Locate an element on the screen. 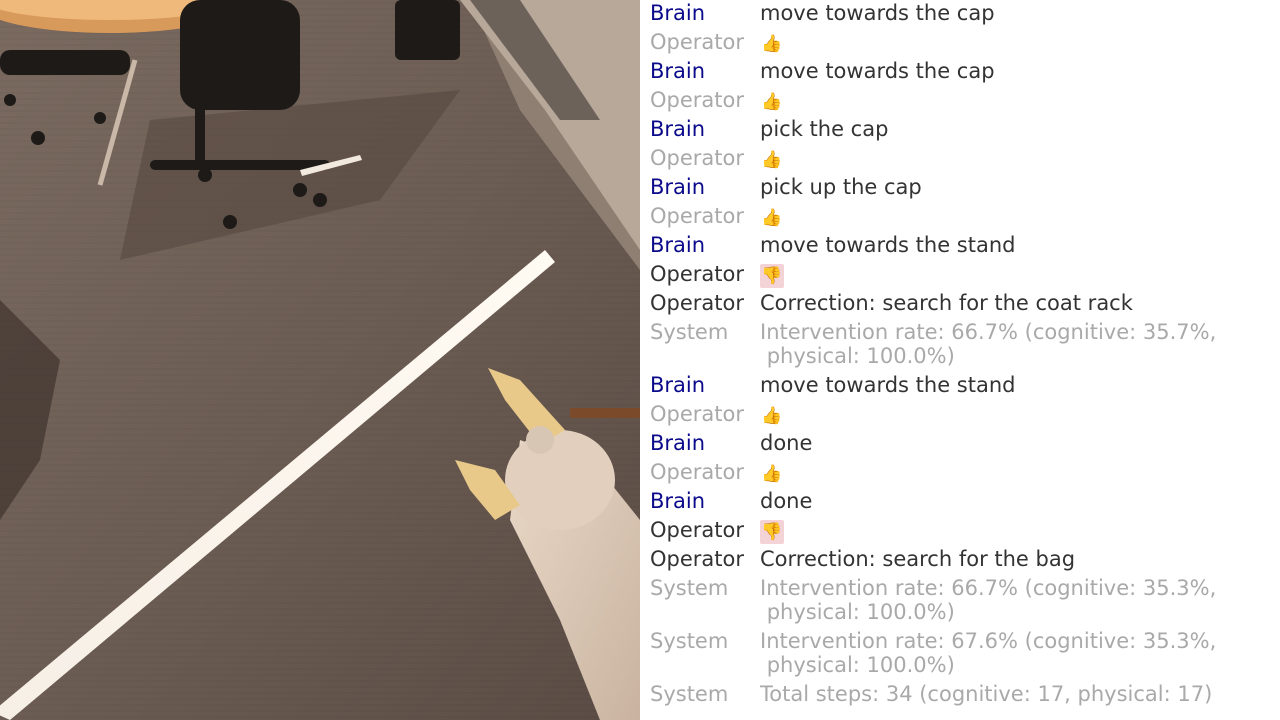  log-entry-message: pick up the cap is located at coordinates (841, 187).